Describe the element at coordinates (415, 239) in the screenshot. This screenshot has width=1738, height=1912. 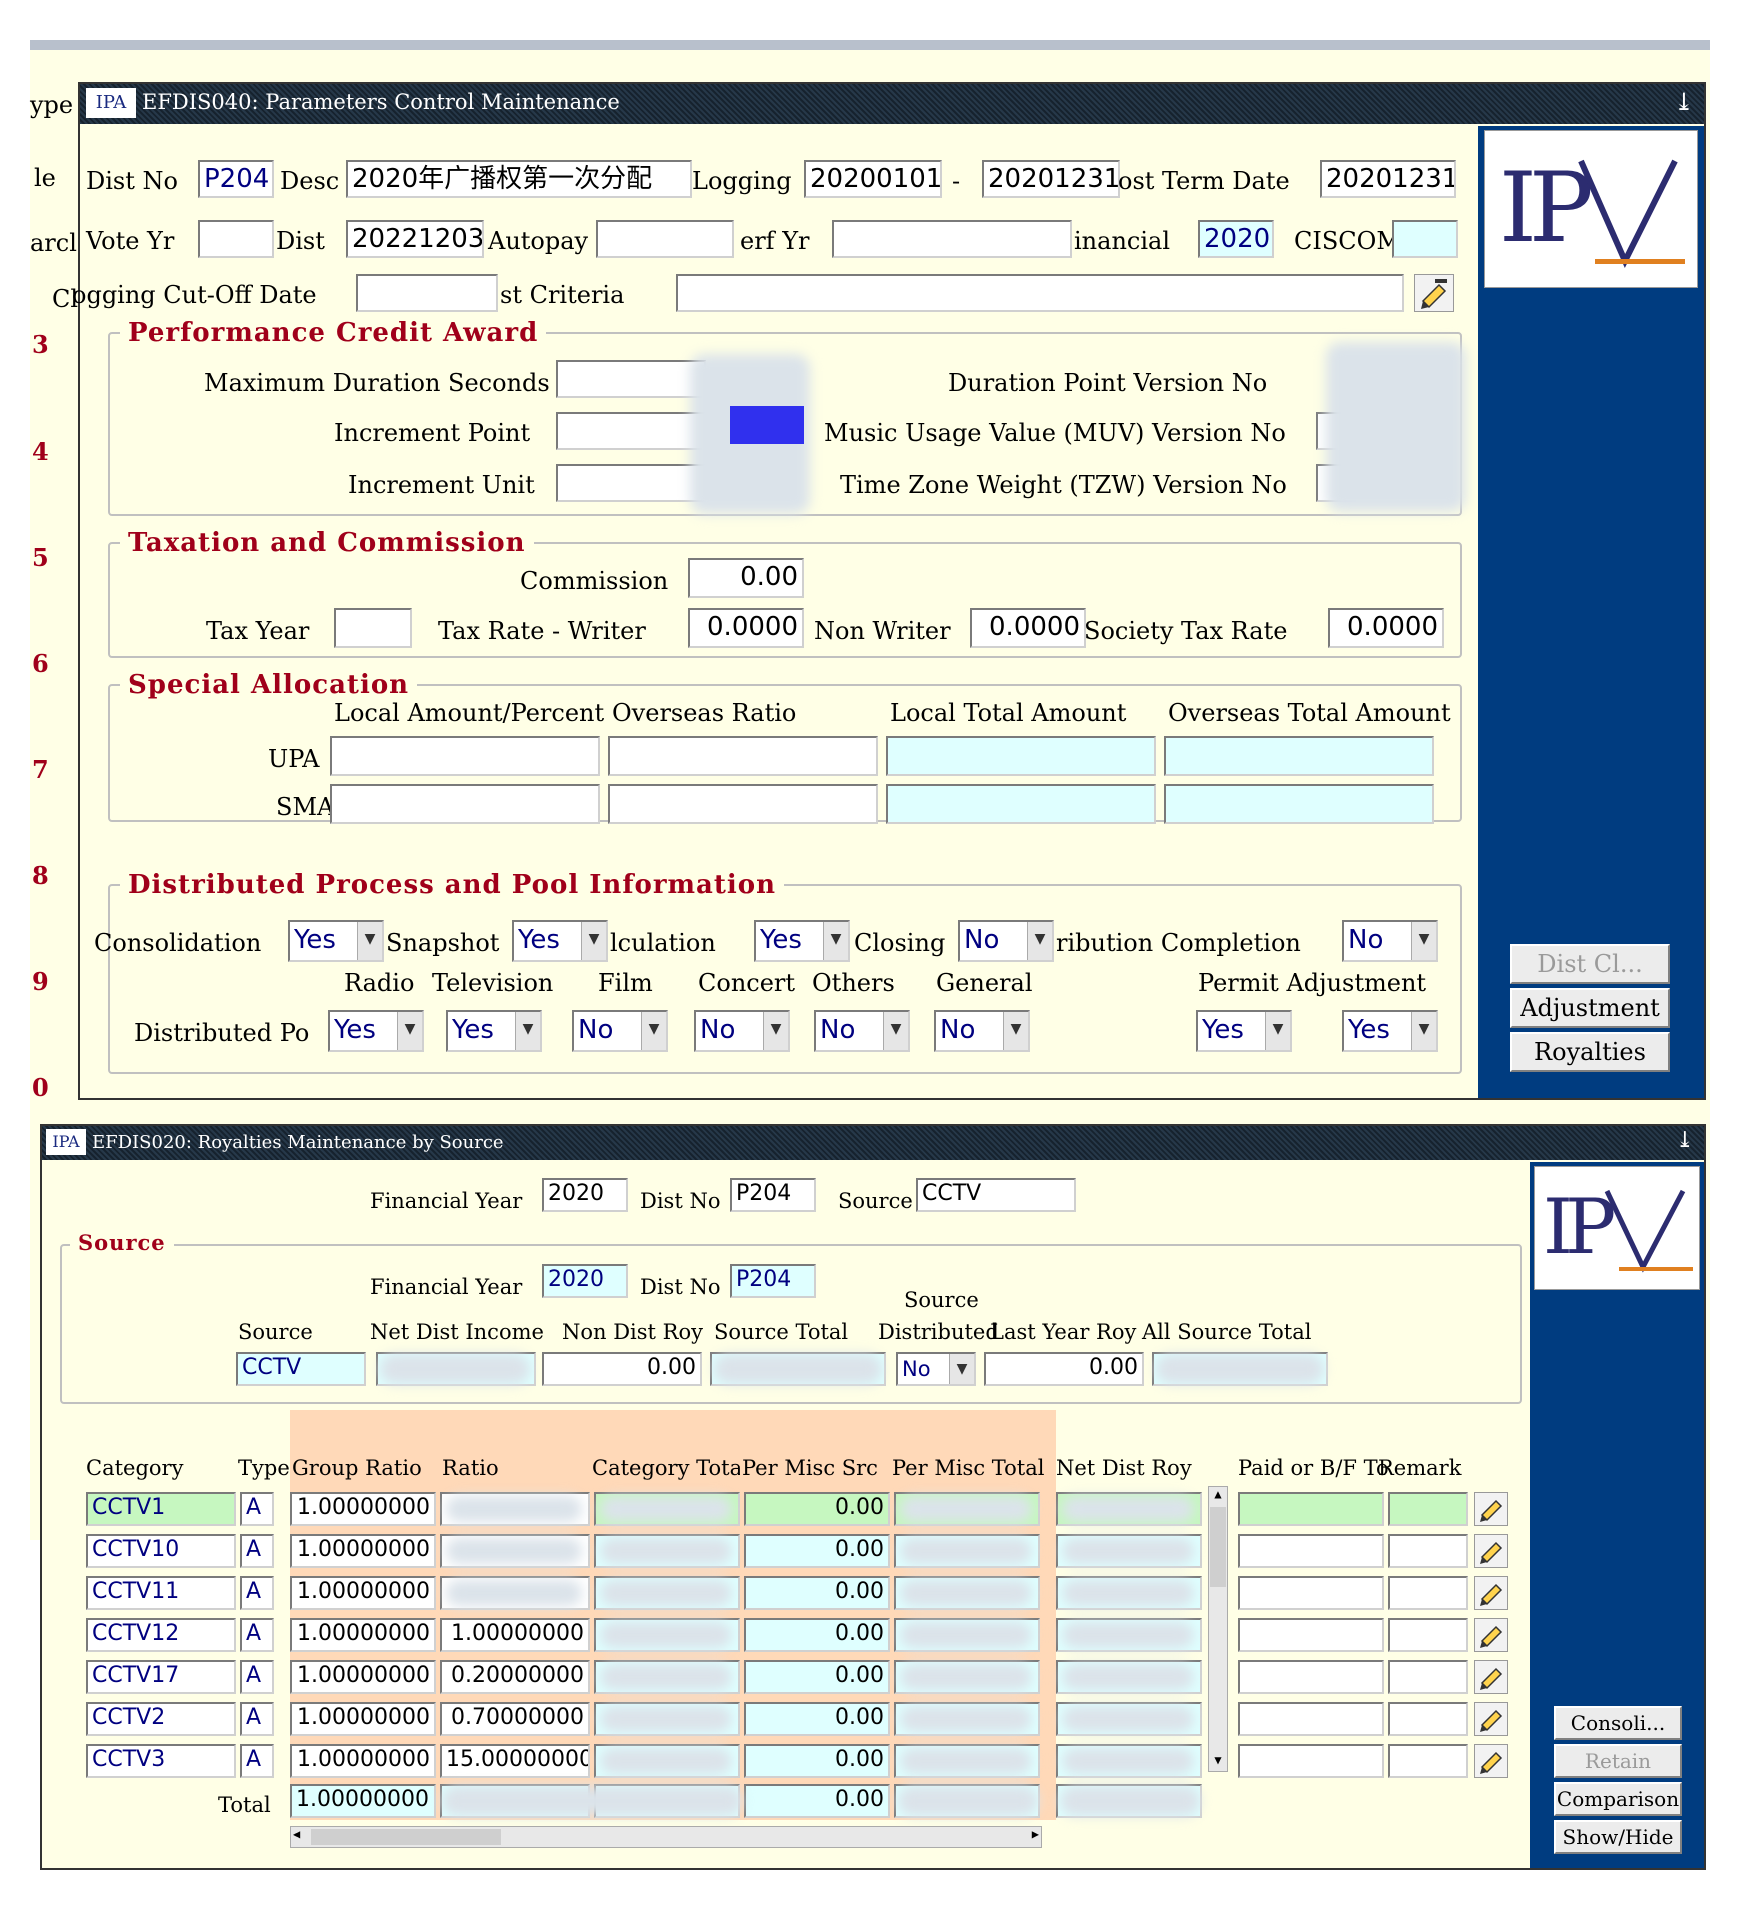
I see `dist-date-field: 20221203` at that location.